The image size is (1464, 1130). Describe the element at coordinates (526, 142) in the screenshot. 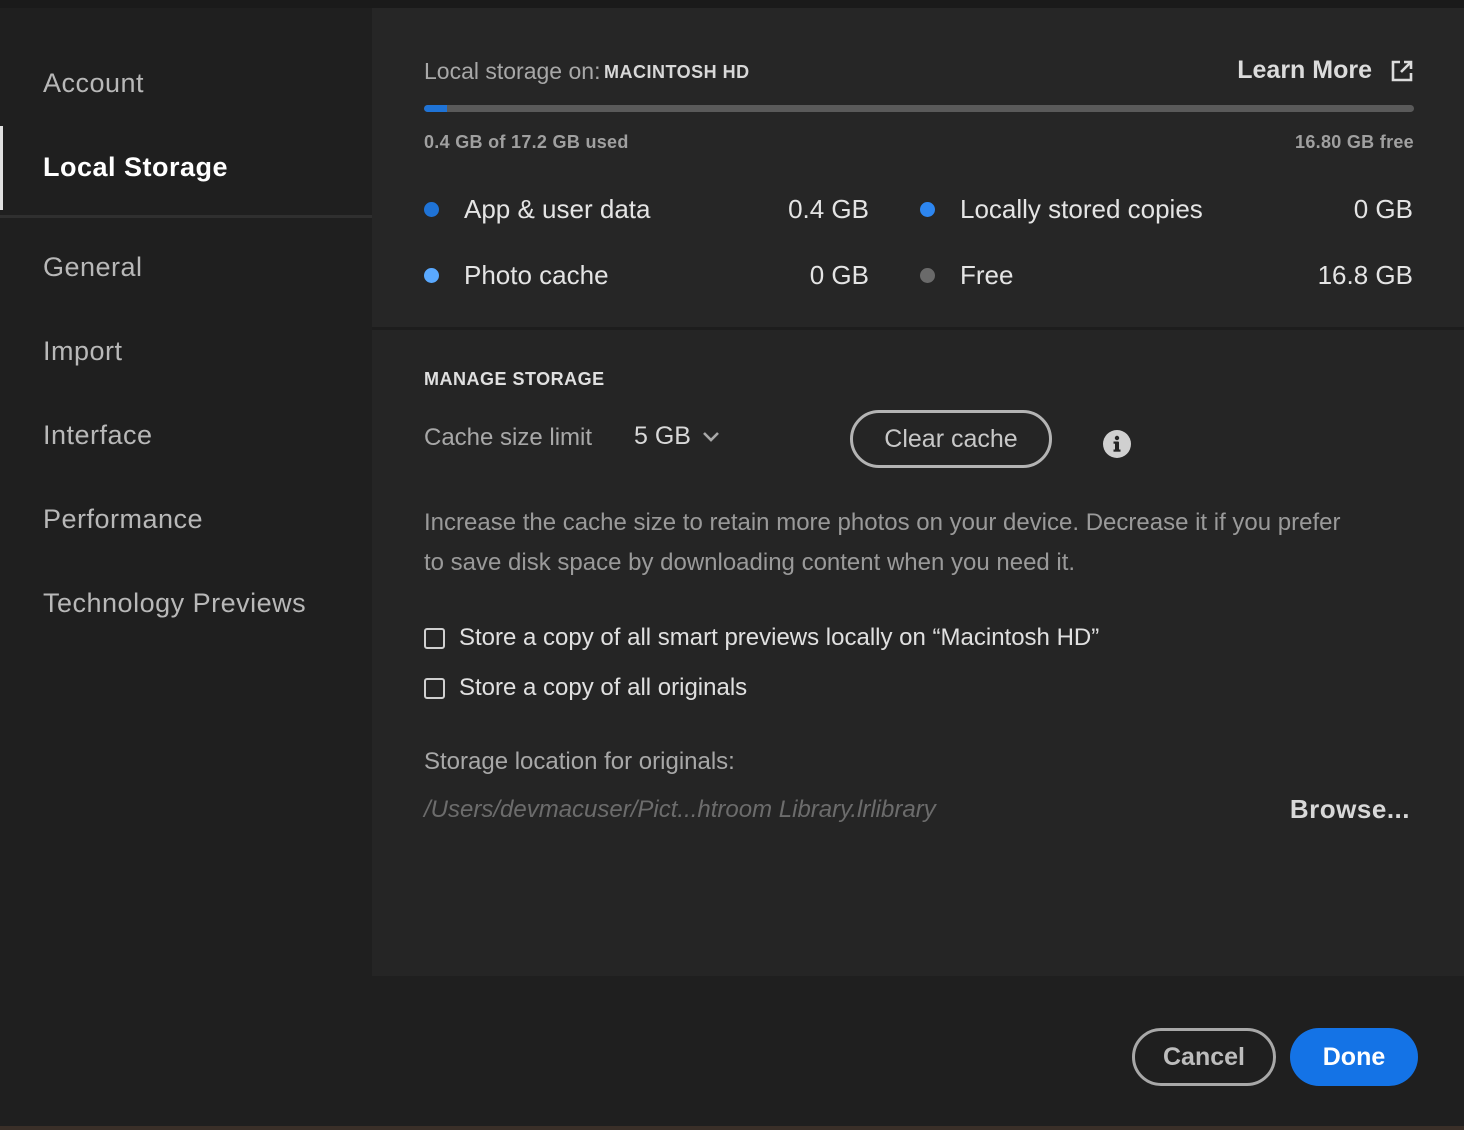

I see `used-text: 0.4 GB of 17.2 GB used` at that location.